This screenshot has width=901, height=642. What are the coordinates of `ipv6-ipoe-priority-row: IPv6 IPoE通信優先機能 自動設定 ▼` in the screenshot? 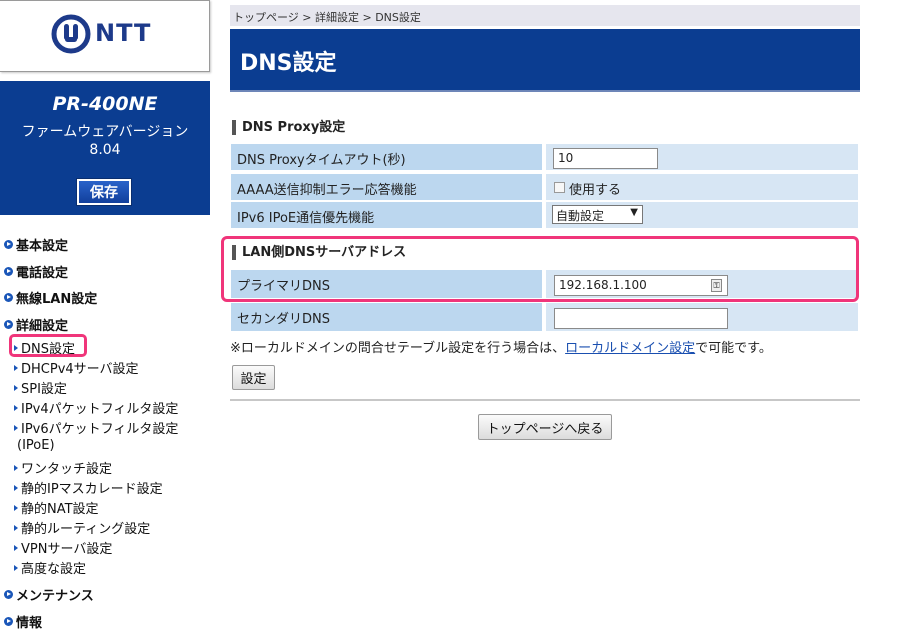 It's located at (544, 215).